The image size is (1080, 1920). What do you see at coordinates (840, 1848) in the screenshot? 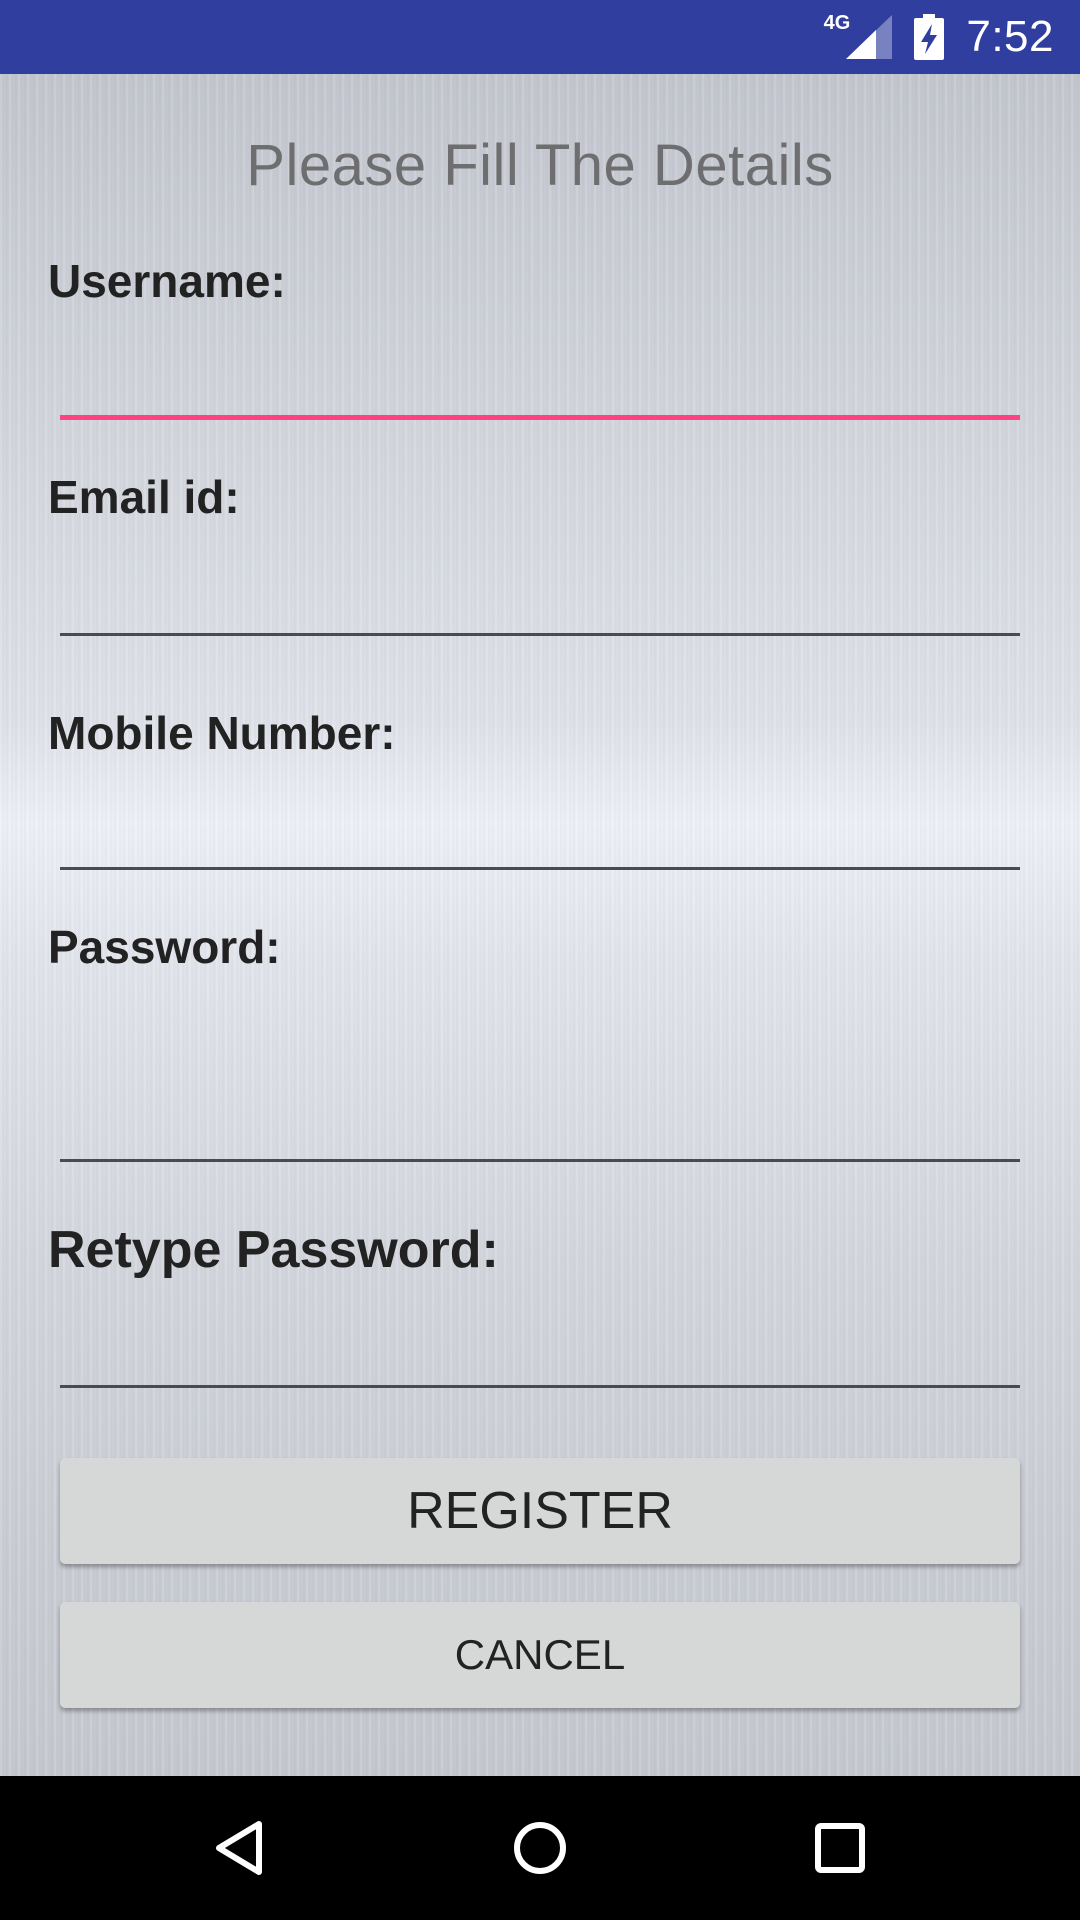
I see `recent-apps-icon` at bounding box center [840, 1848].